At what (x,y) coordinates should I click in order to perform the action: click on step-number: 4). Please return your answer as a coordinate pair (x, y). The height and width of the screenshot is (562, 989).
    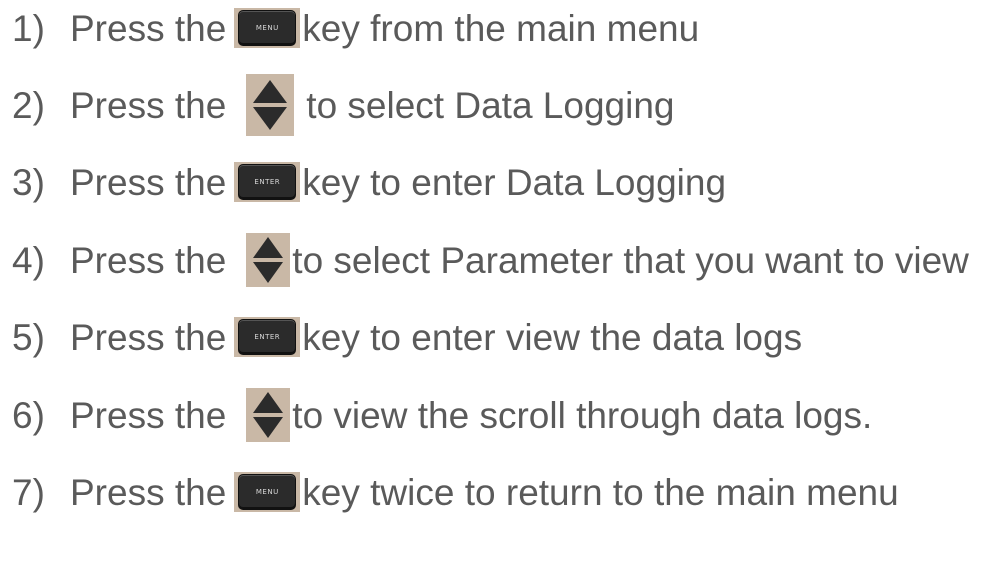
    Looking at the image, I should click on (28, 260).